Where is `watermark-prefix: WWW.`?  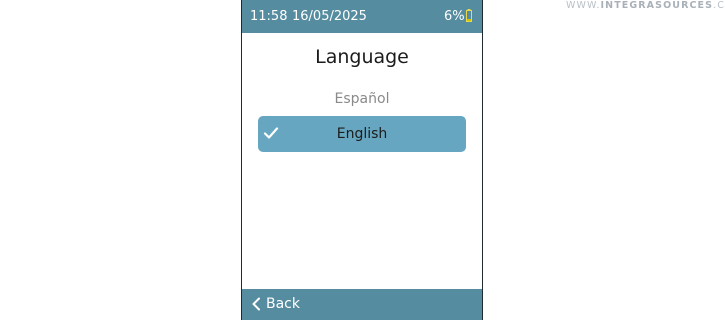 watermark-prefix: WWW. is located at coordinates (583, 5).